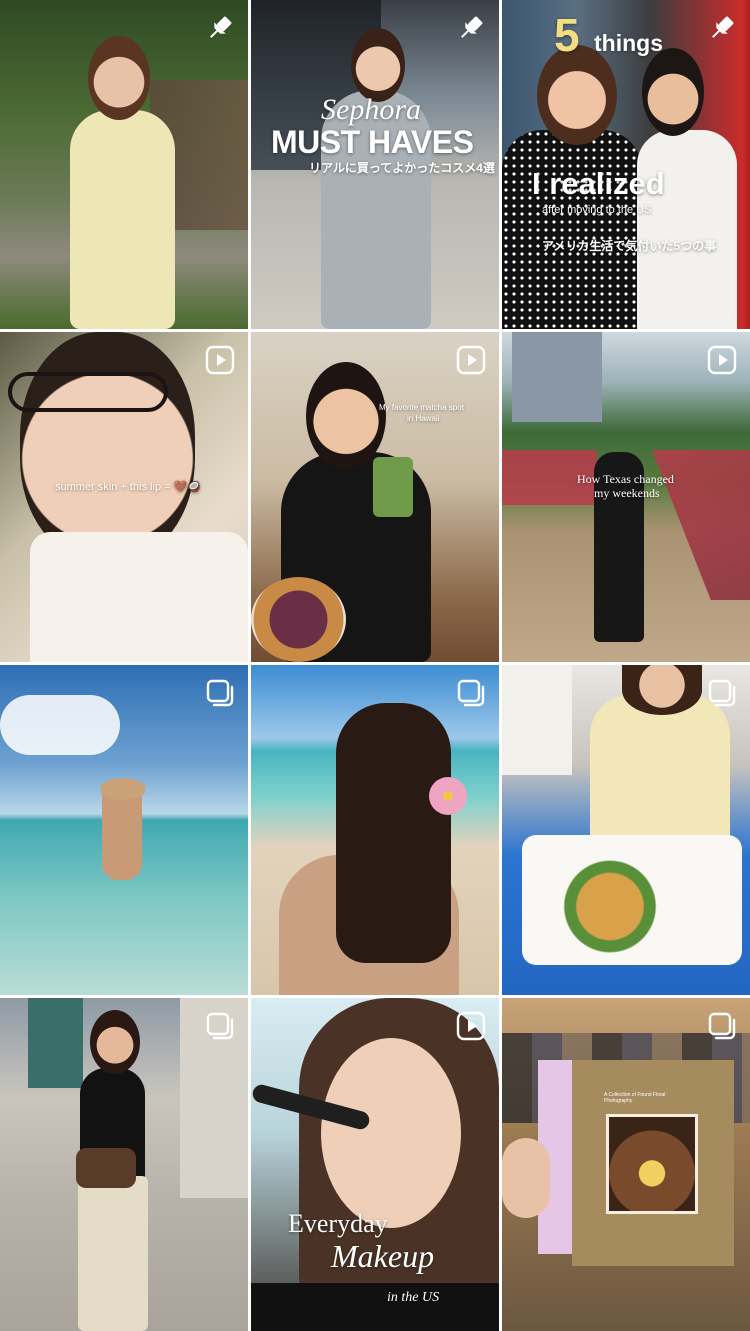 This screenshot has width=750, height=1331. Describe the element at coordinates (652, 1164) in the screenshot. I see `book-photo` at that location.